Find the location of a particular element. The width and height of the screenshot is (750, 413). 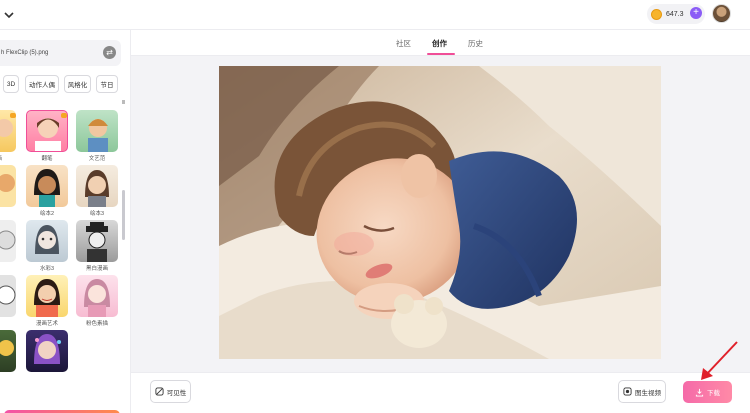

tab-history: 历史 is located at coordinates (475, 43).